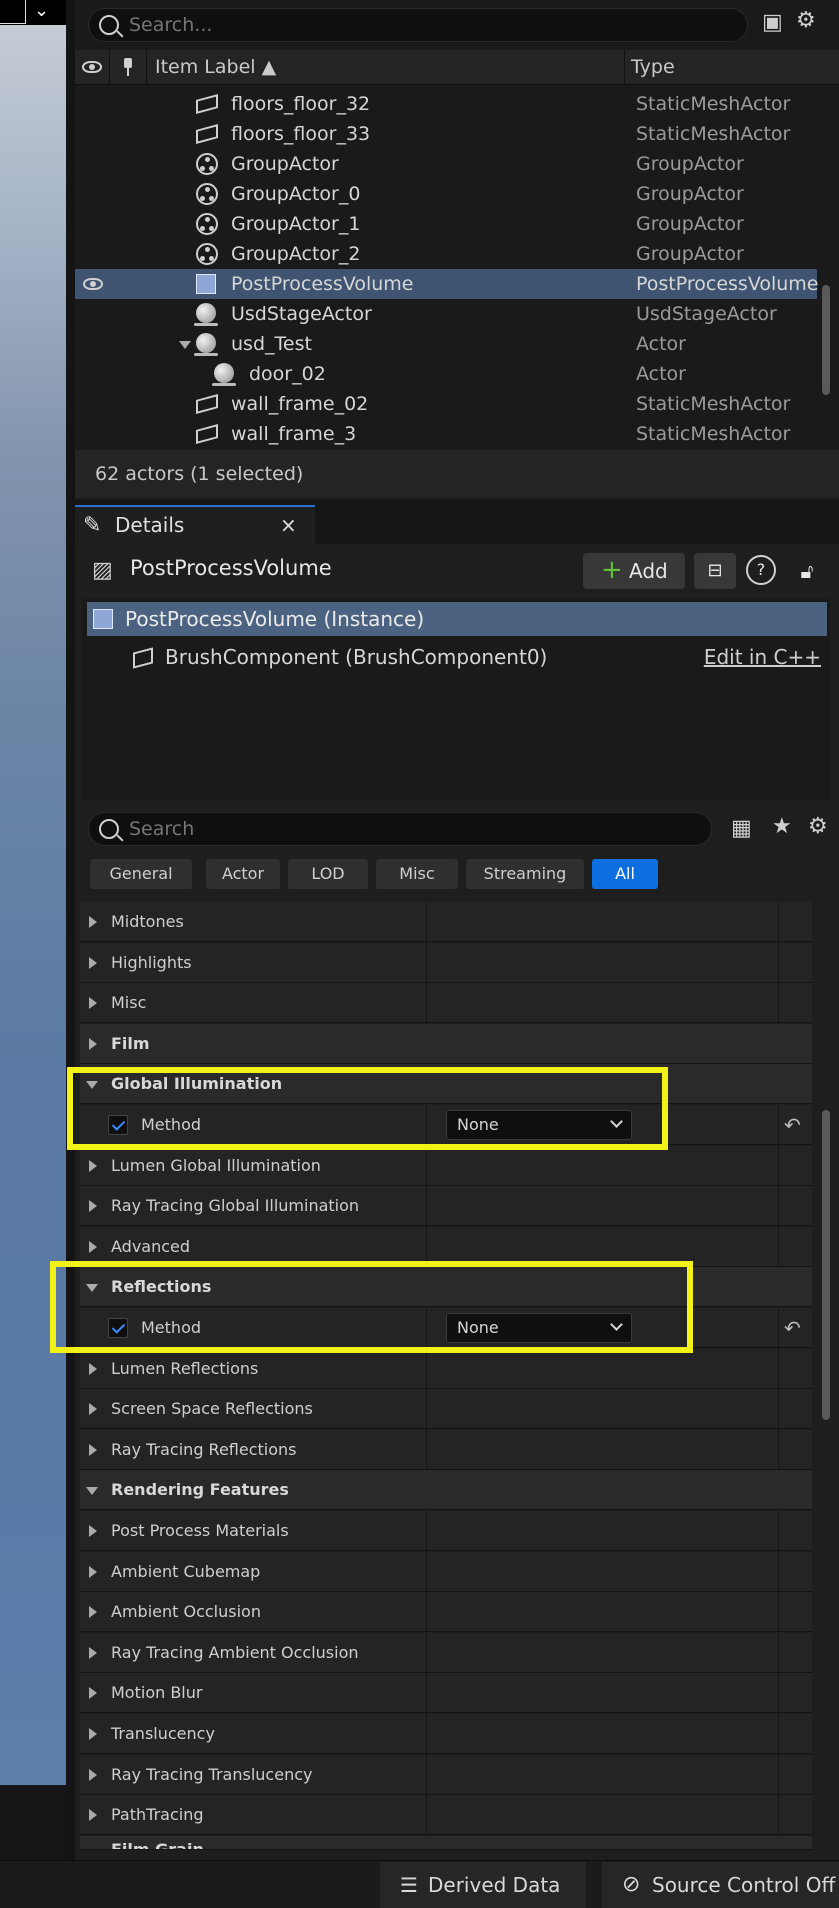 The height and width of the screenshot is (1908, 839). Describe the element at coordinates (386, 67) in the screenshot. I see `item-label-column-header: Item Label ▲` at that location.